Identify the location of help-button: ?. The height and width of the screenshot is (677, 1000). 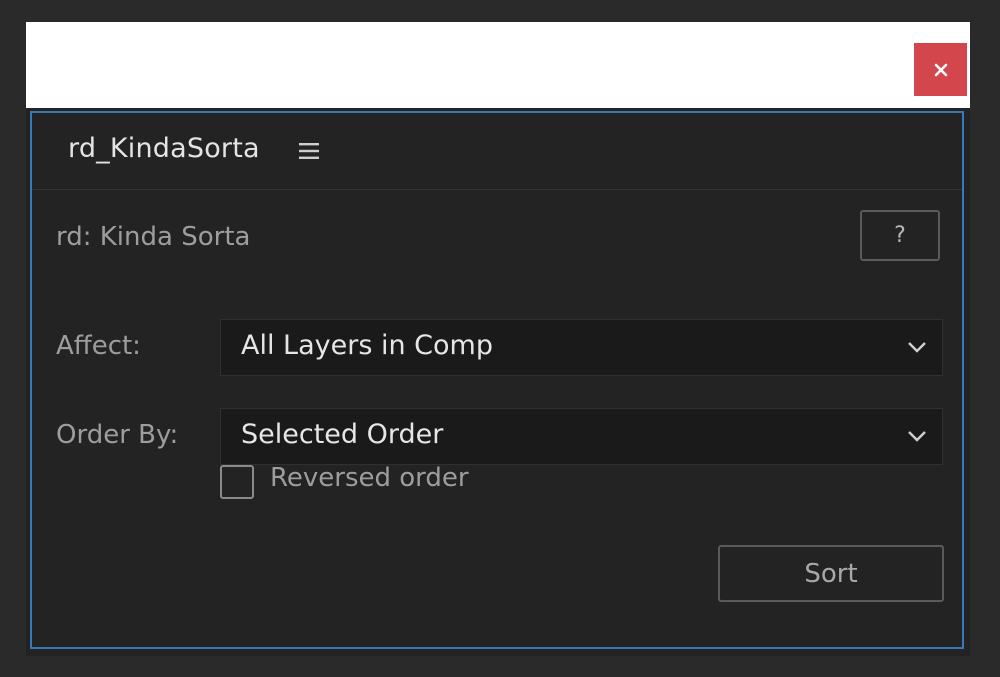
(900, 235).